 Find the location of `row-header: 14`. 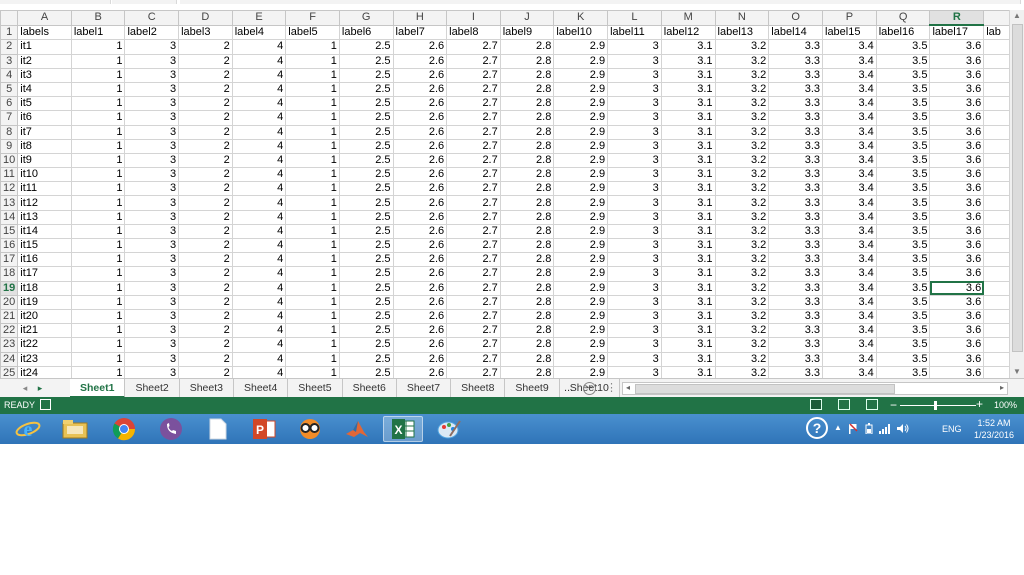

row-header: 14 is located at coordinates (9, 217).